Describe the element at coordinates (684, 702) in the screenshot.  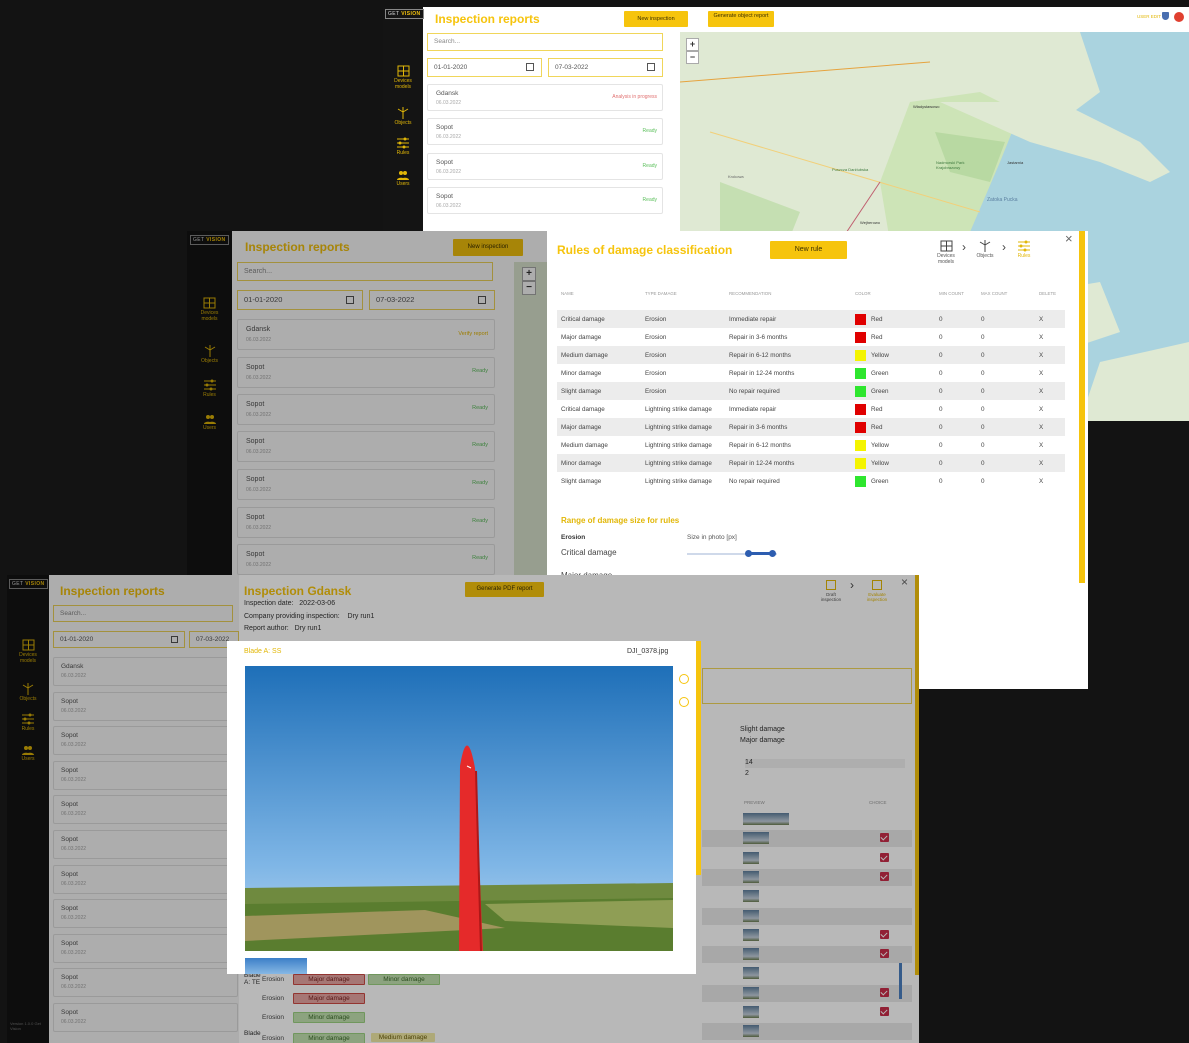
I see `zoom-out-icon` at that location.